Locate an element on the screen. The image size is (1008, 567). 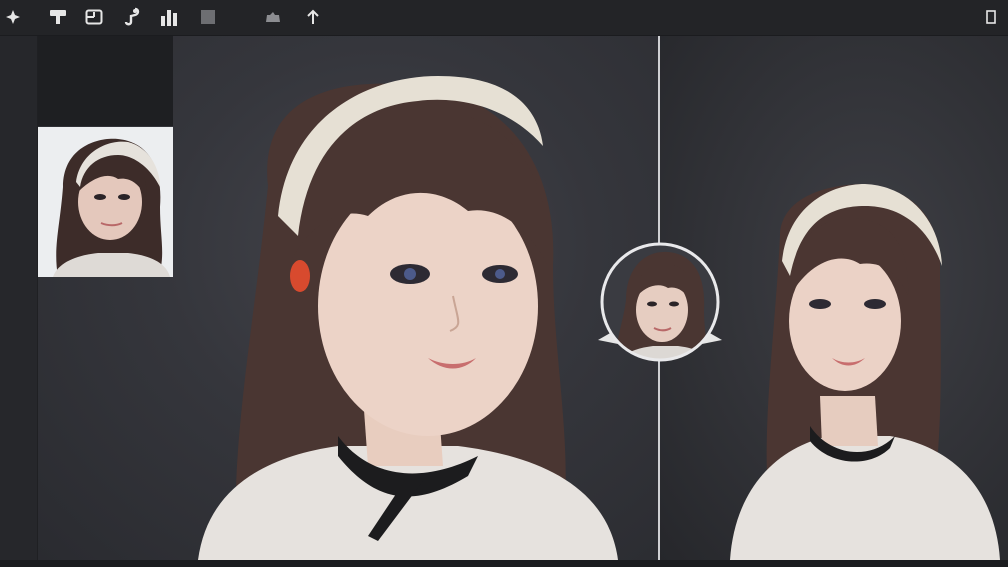
compass-star-icon is located at coordinates (13, 17).